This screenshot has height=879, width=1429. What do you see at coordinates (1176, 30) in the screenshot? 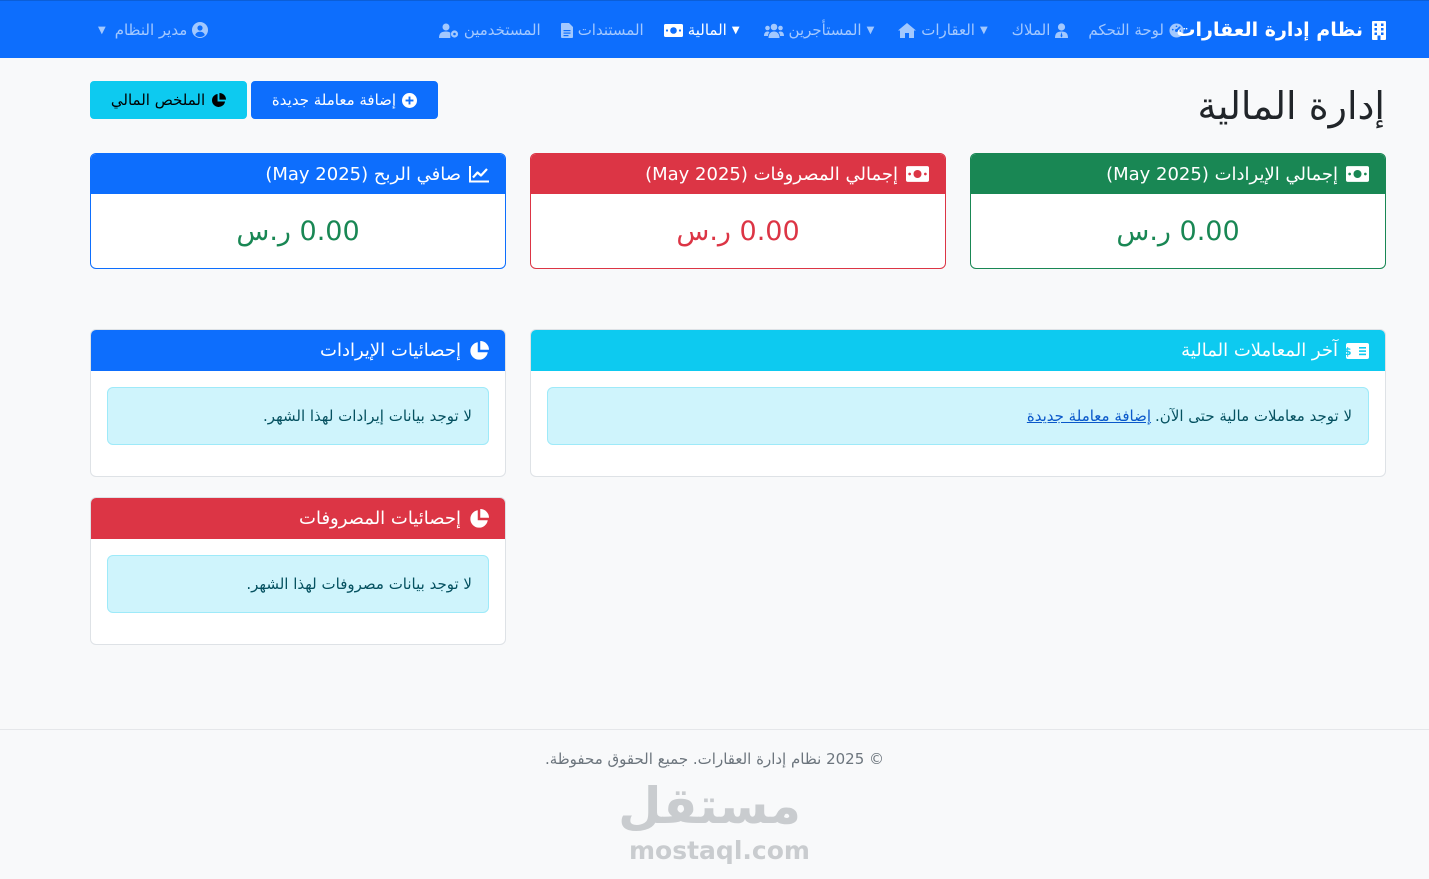
I see `dashboard-icon` at bounding box center [1176, 30].